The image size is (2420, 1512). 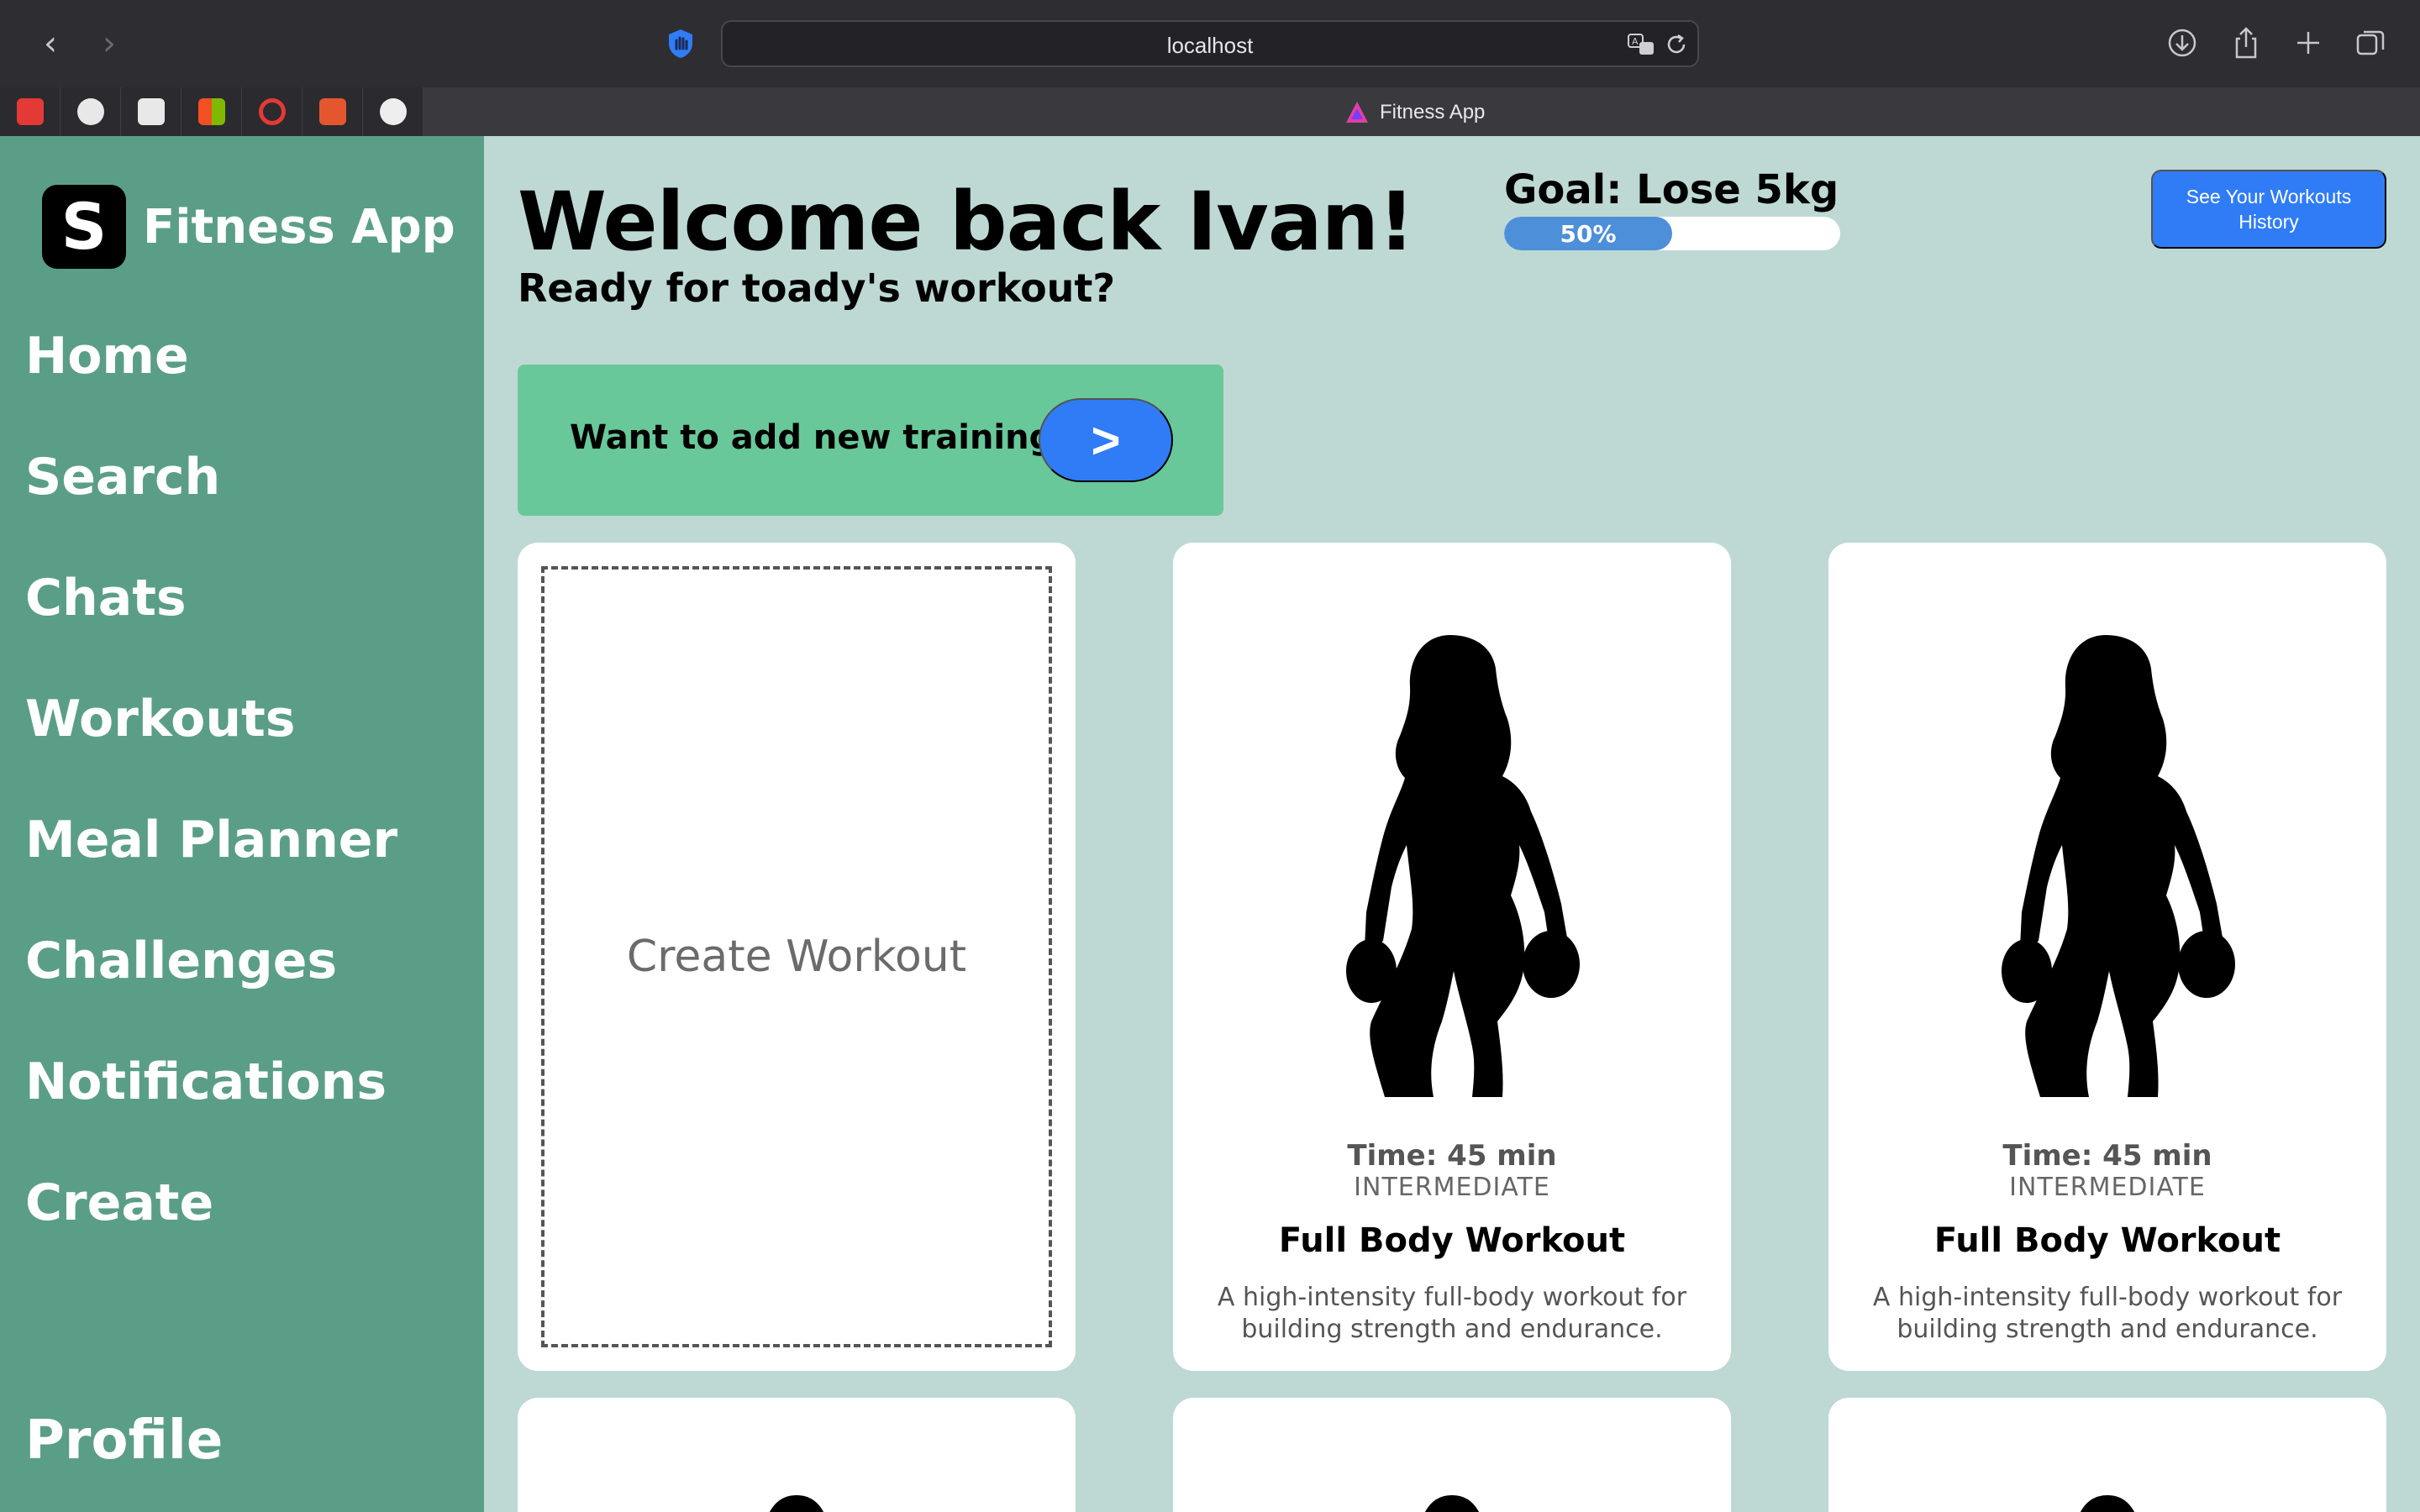 What do you see at coordinates (1210, 111) in the screenshot?
I see `tab-bar: Fitness App` at bounding box center [1210, 111].